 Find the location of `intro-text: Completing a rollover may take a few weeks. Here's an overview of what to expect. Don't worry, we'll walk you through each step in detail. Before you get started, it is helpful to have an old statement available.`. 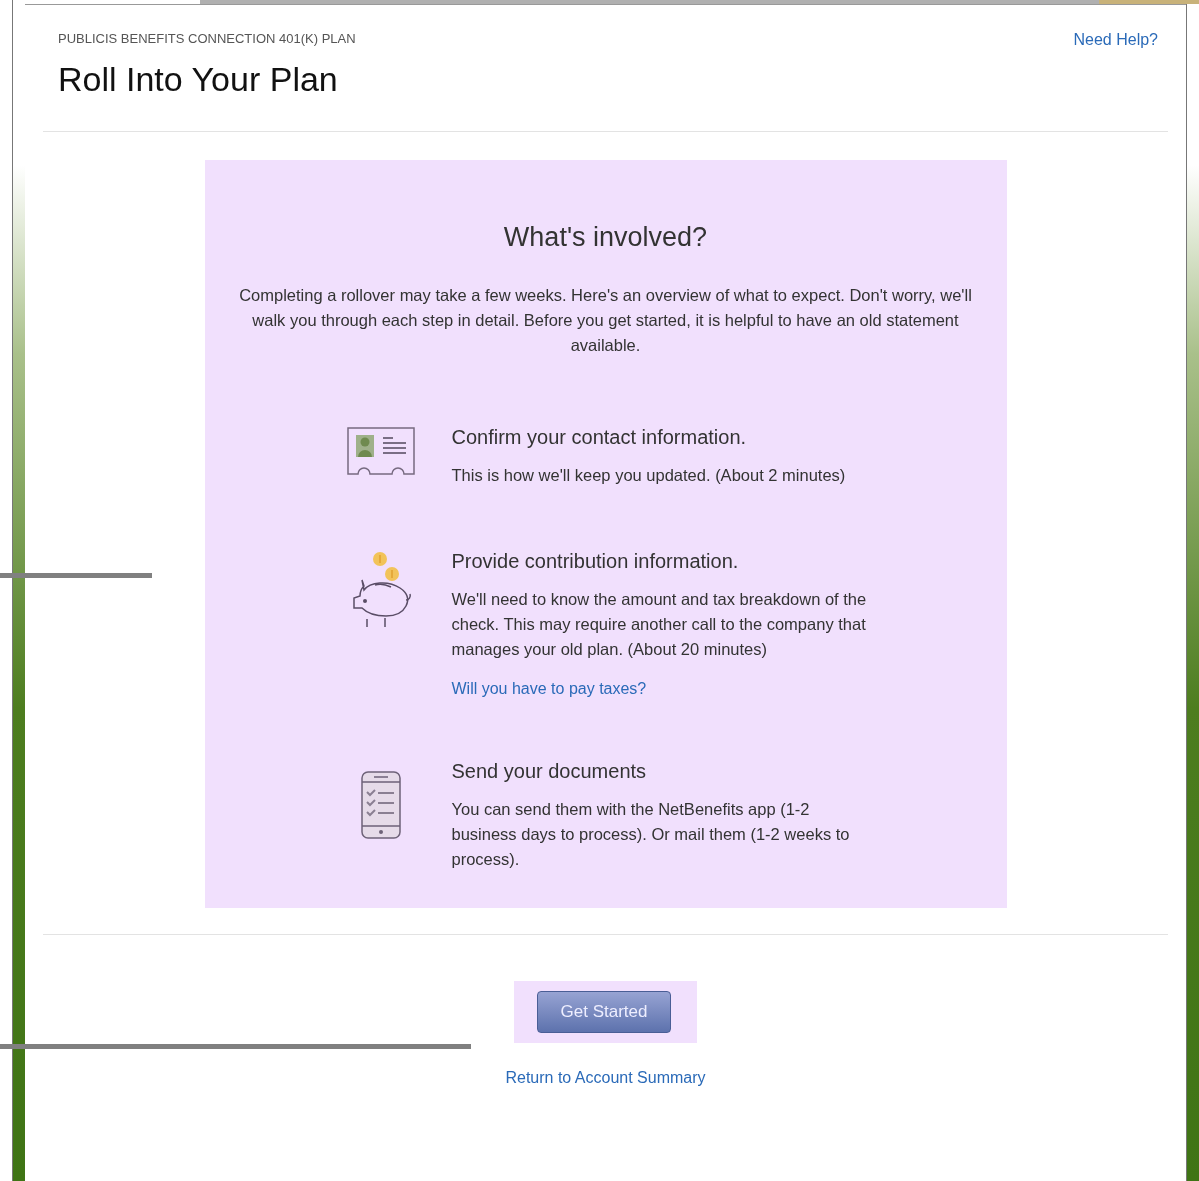

intro-text: Completing a rollover may take a few weeks. Here's an overview of what to expect. Don't worry, we'll walk you through each step in detail. Before you get started, it is helpful to have an old statement available. is located at coordinates (605, 320).